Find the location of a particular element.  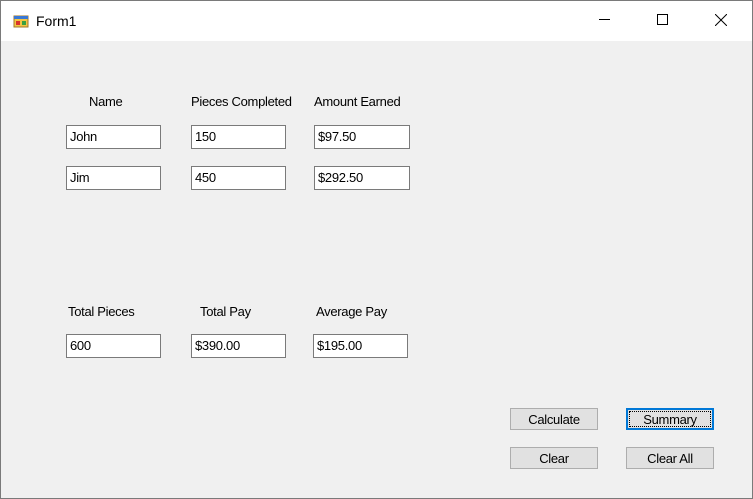

clear-all-button-label: Clear All is located at coordinates (670, 458).